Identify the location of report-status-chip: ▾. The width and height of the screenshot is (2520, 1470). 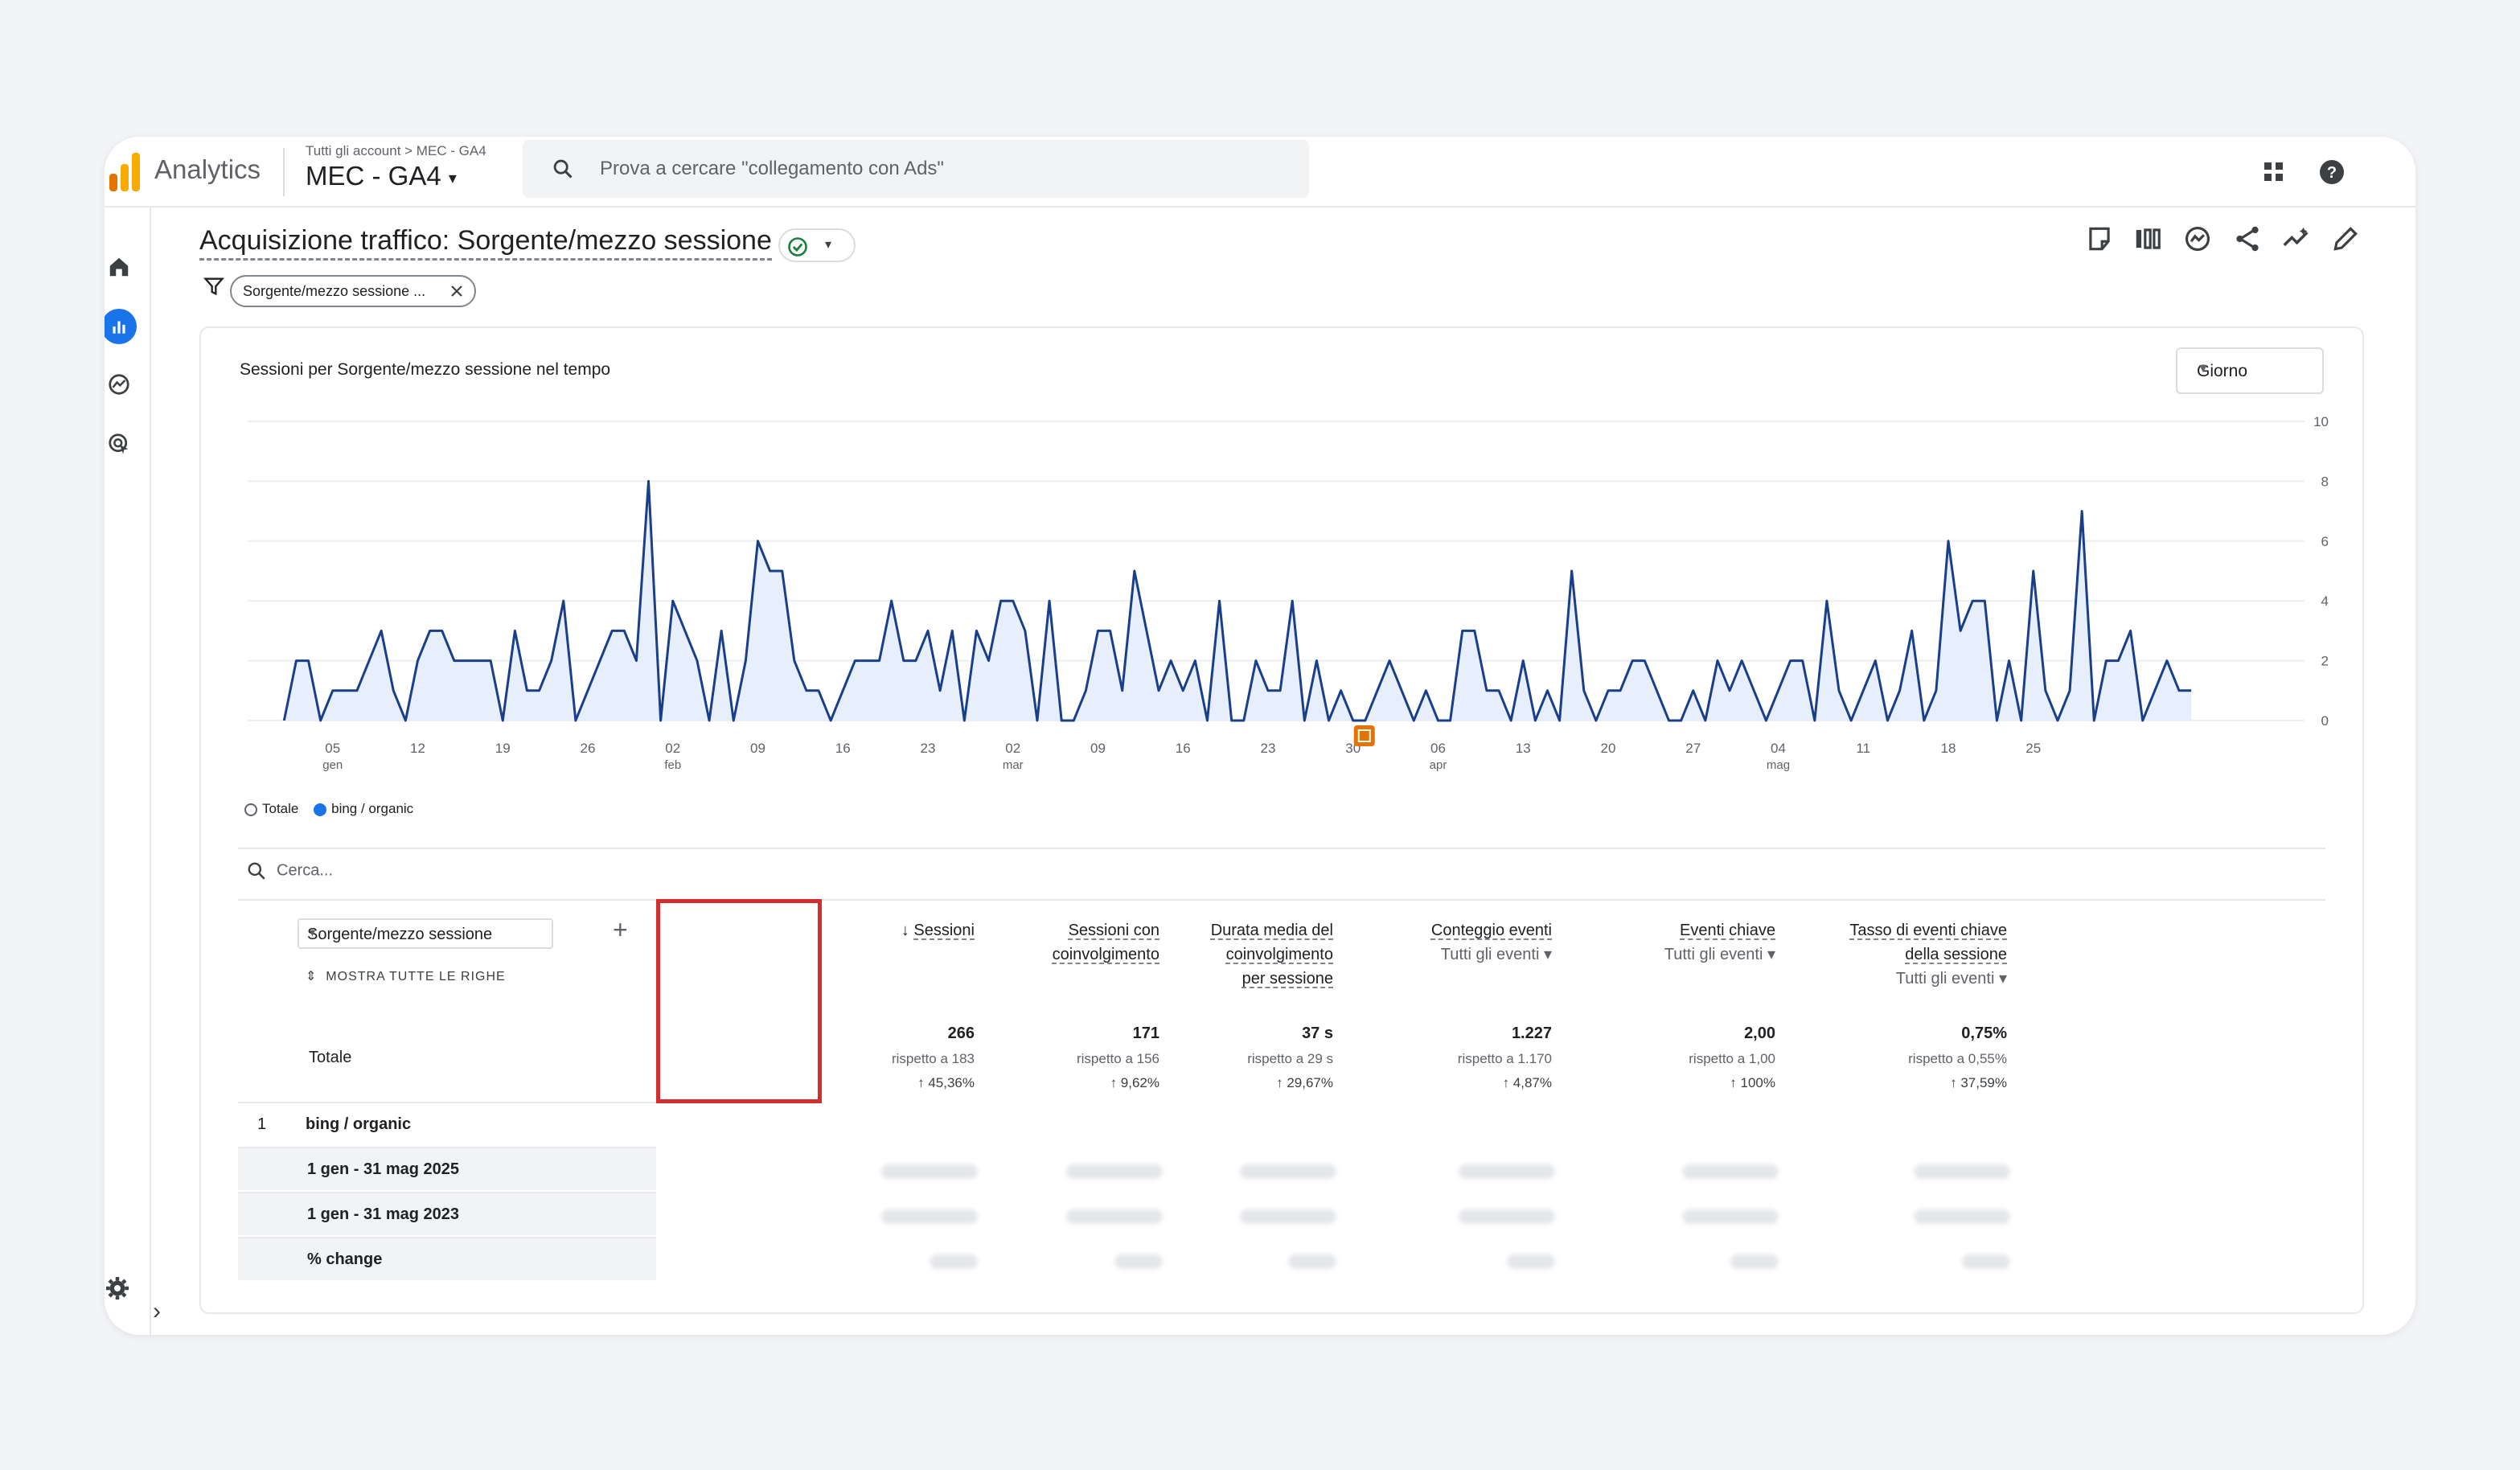
(817, 245).